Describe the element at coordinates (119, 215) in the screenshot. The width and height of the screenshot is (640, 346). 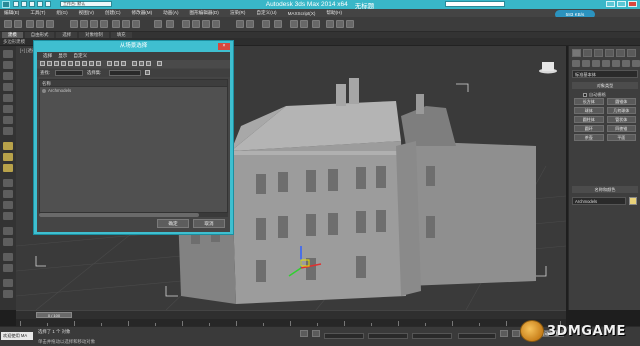
I see `scrollbar-thumb` at that location.